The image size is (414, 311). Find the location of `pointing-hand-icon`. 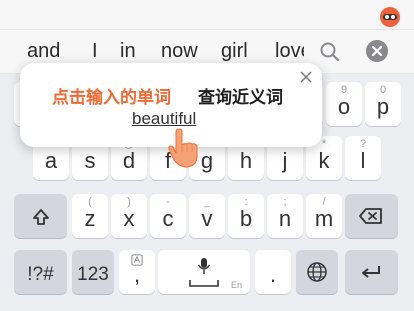

pointing-hand-icon is located at coordinates (183, 148).